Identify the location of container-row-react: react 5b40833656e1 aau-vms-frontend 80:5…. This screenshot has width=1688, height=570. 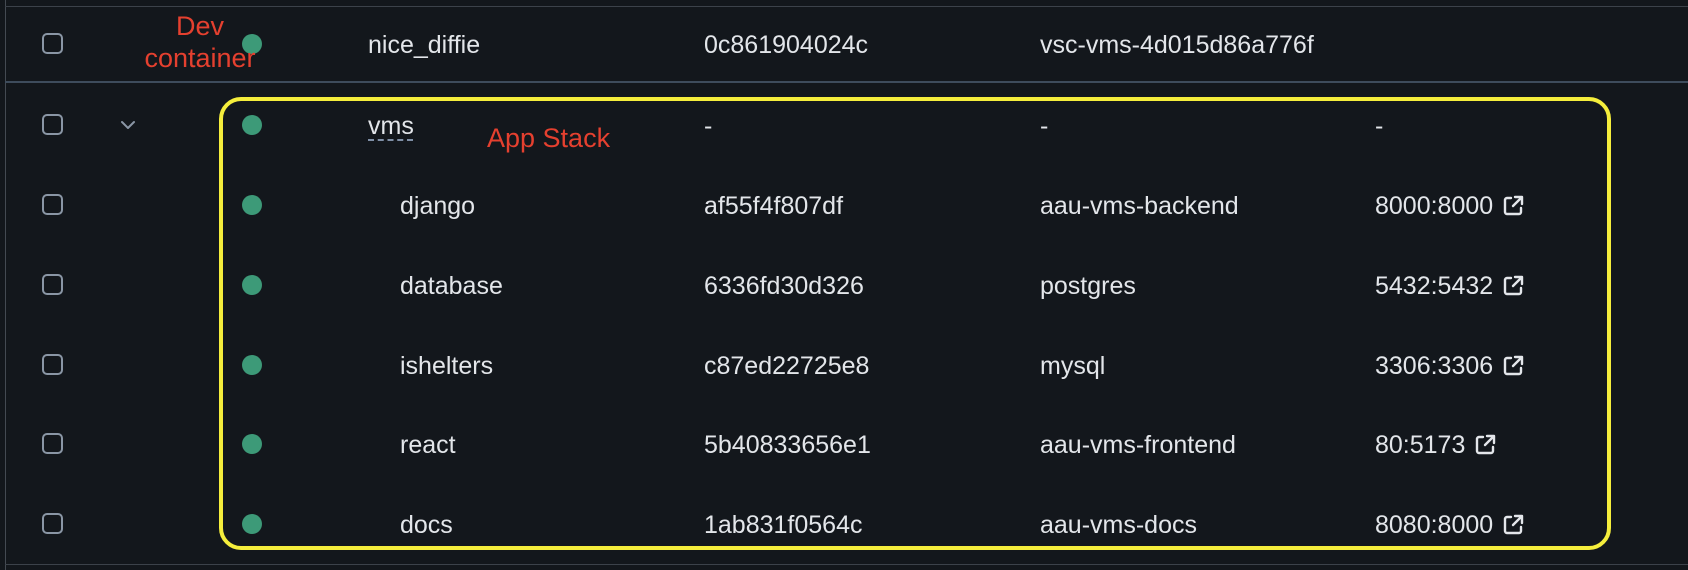
(844, 445).